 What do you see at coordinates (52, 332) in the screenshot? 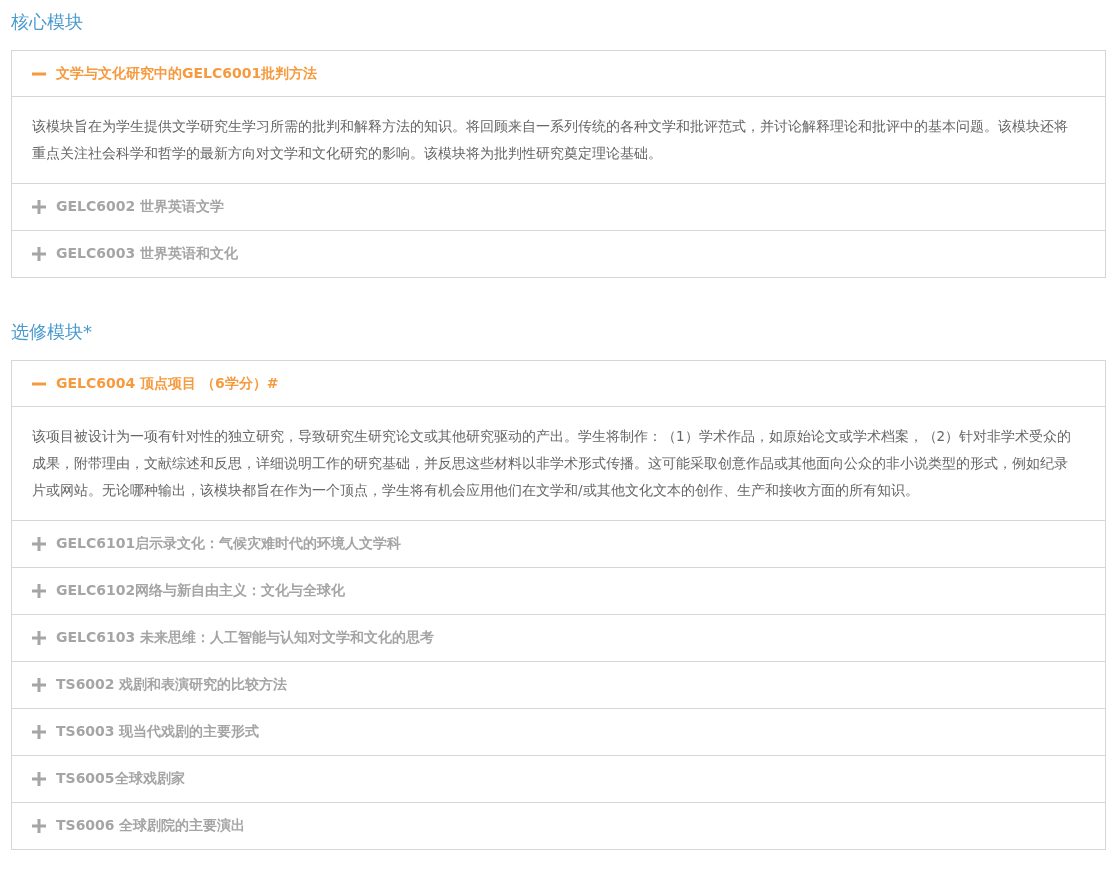
I see `section-heading: 选修模块*` at bounding box center [52, 332].